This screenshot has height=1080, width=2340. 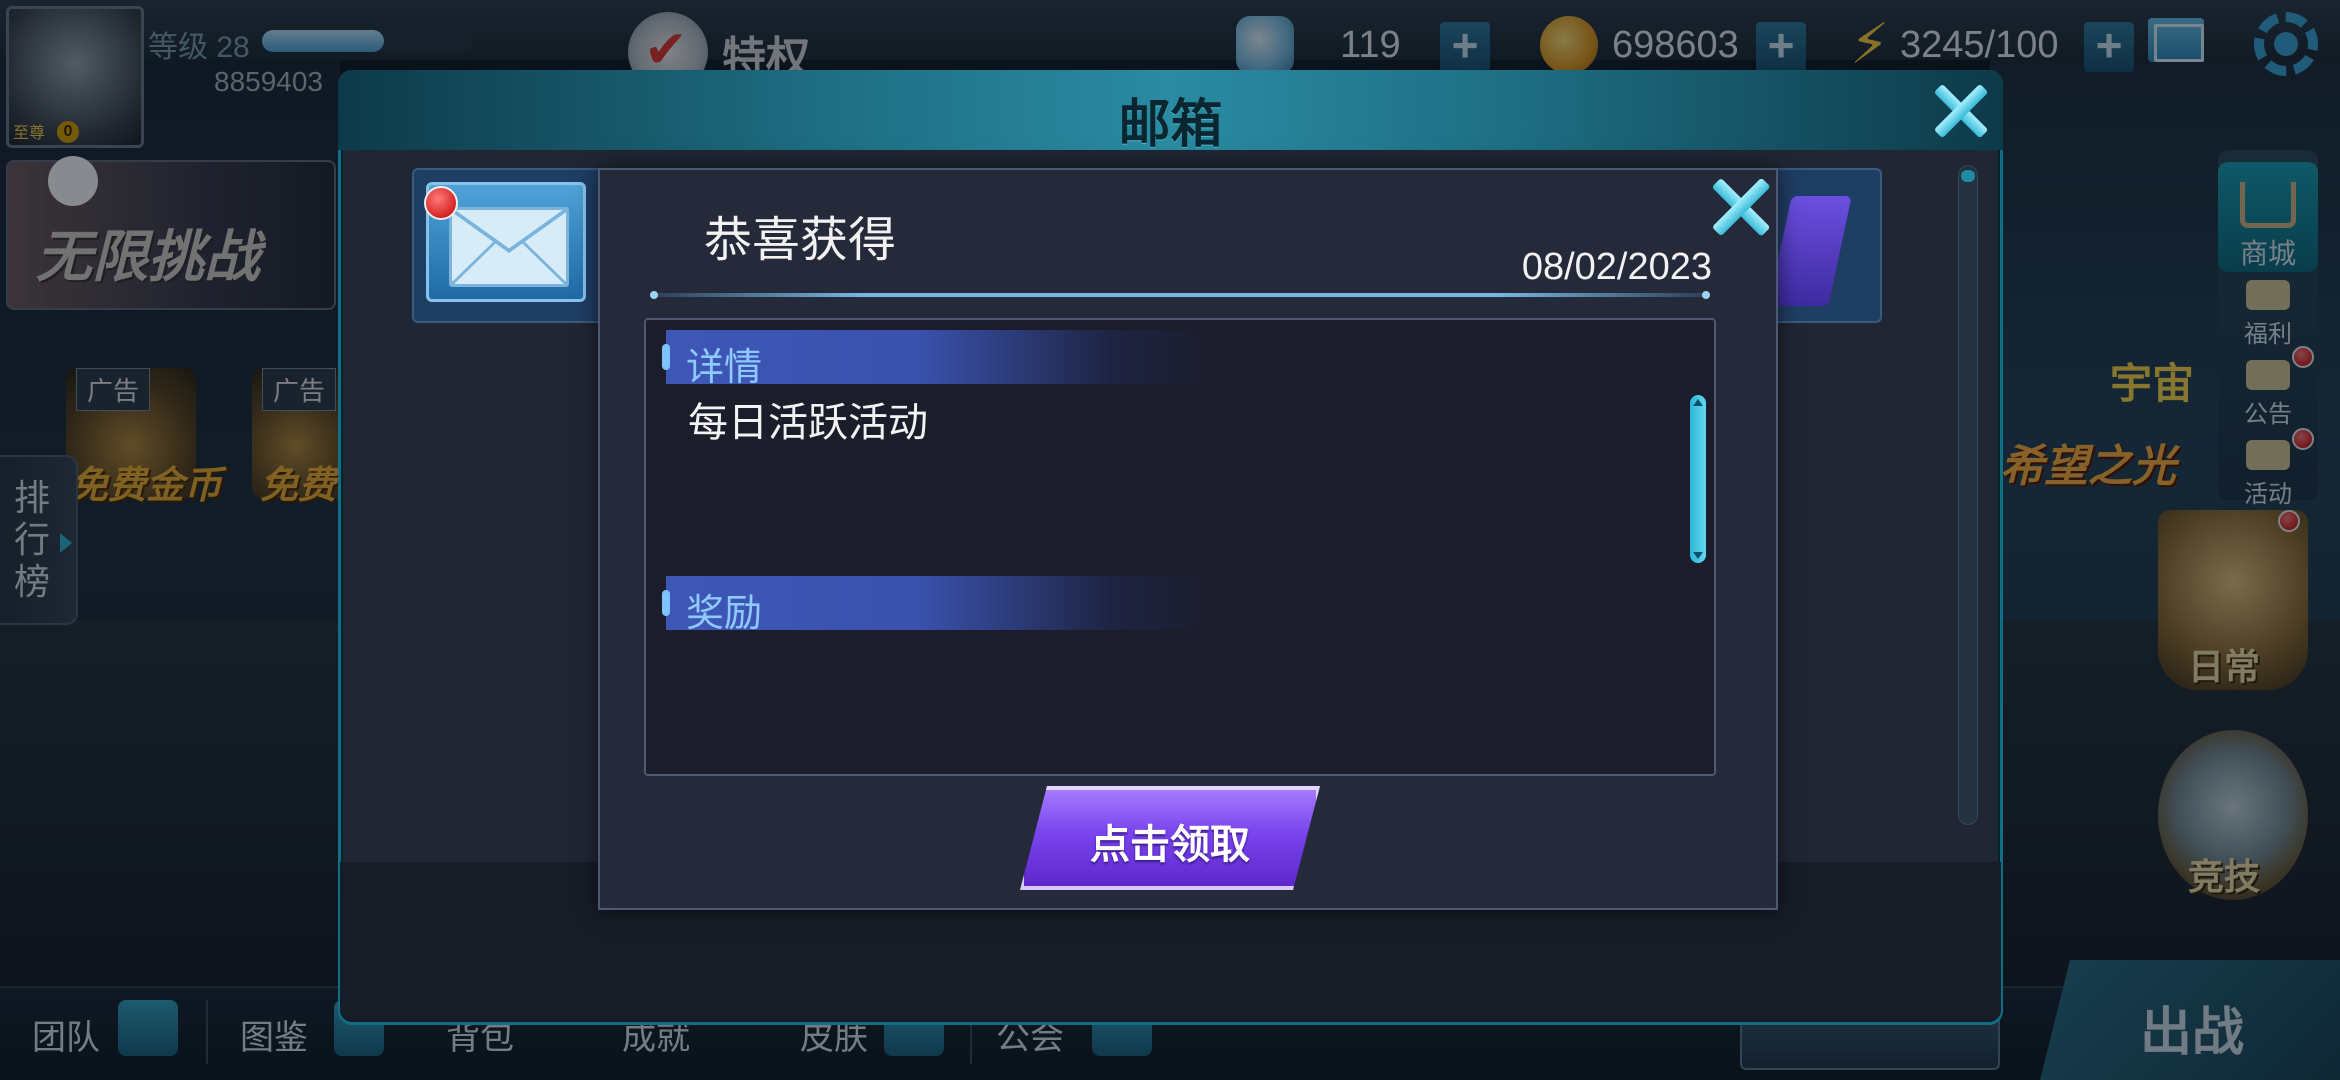 What do you see at coordinates (724, 614) in the screenshot?
I see `rewards-label: 奖励` at bounding box center [724, 614].